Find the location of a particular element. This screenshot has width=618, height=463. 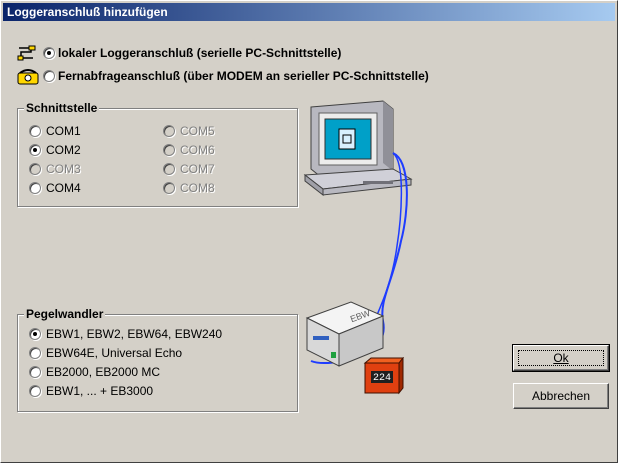

remote-connection-radio is located at coordinates (49, 76).